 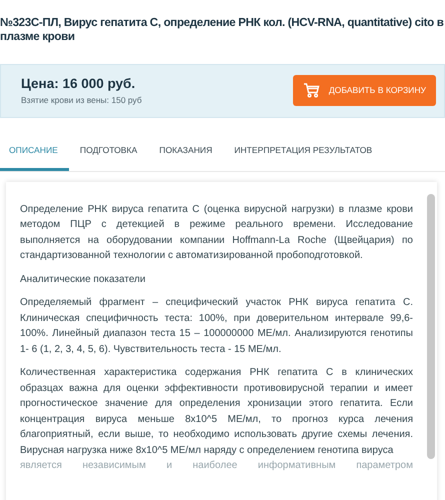 I want to click on scrollbar-thumb, so click(x=431, y=326).